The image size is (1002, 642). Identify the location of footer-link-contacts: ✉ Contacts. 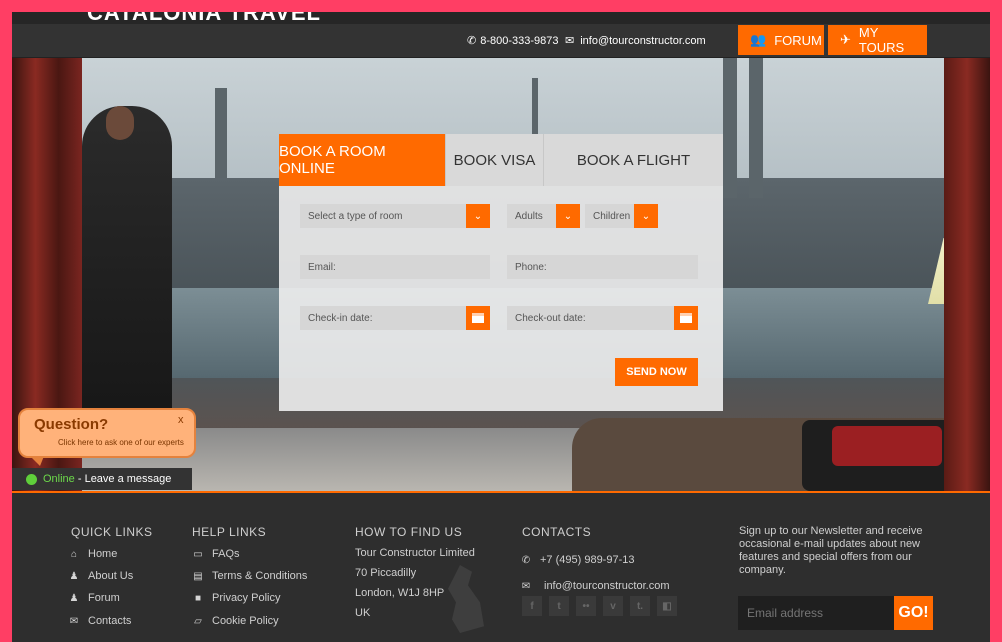
(100, 621).